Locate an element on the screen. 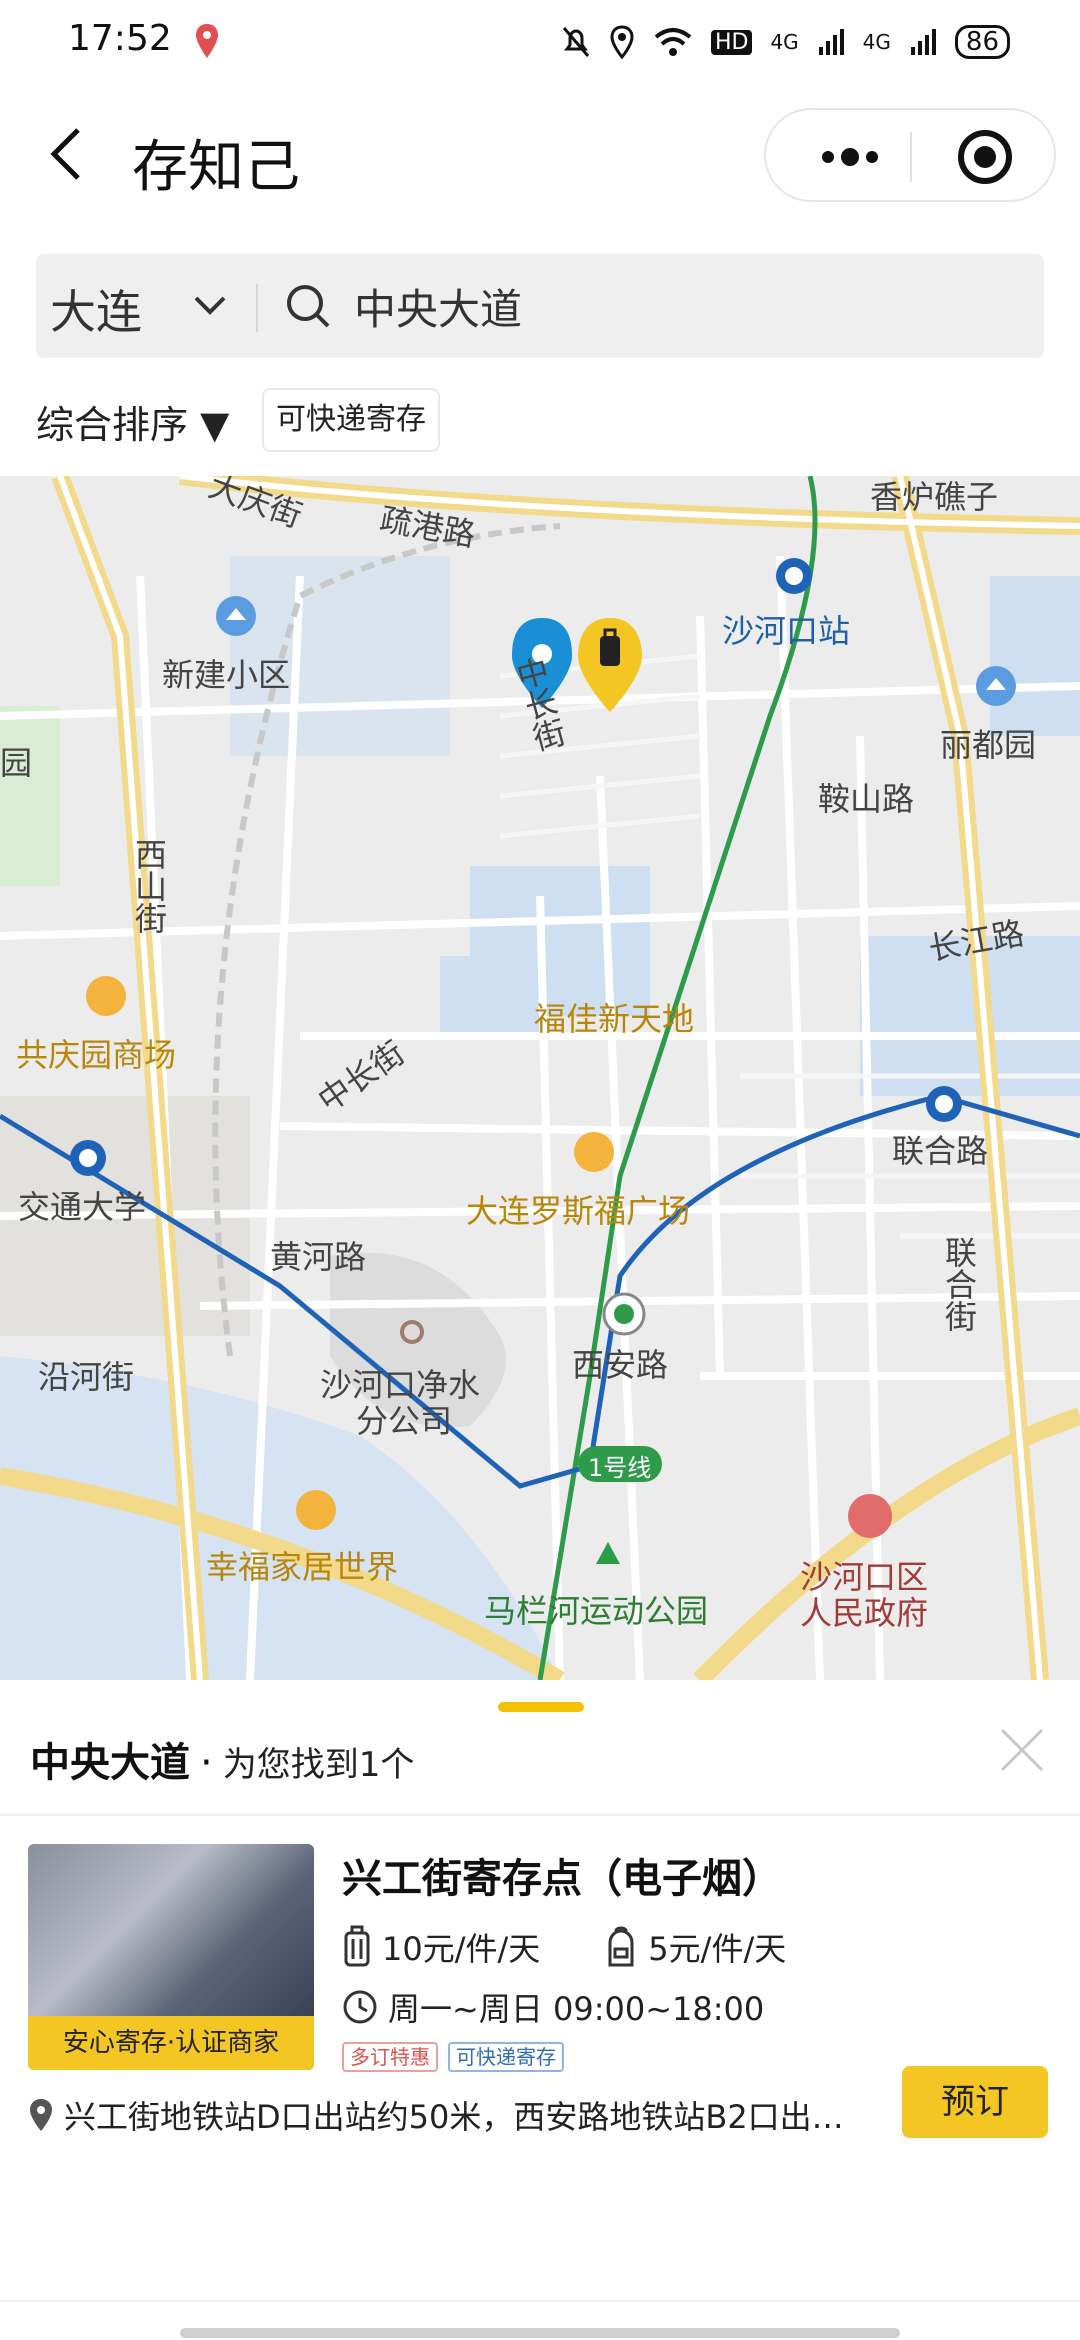  map-label-lianhe-road: 联合路 is located at coordinates (940, 1151).